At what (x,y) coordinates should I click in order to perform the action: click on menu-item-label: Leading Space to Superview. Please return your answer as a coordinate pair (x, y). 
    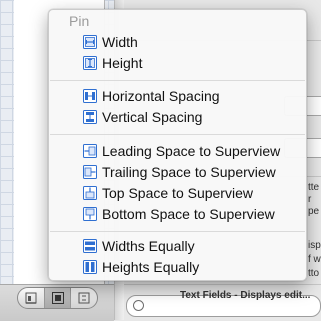
    Looking at the image, I should click on (191, 151).